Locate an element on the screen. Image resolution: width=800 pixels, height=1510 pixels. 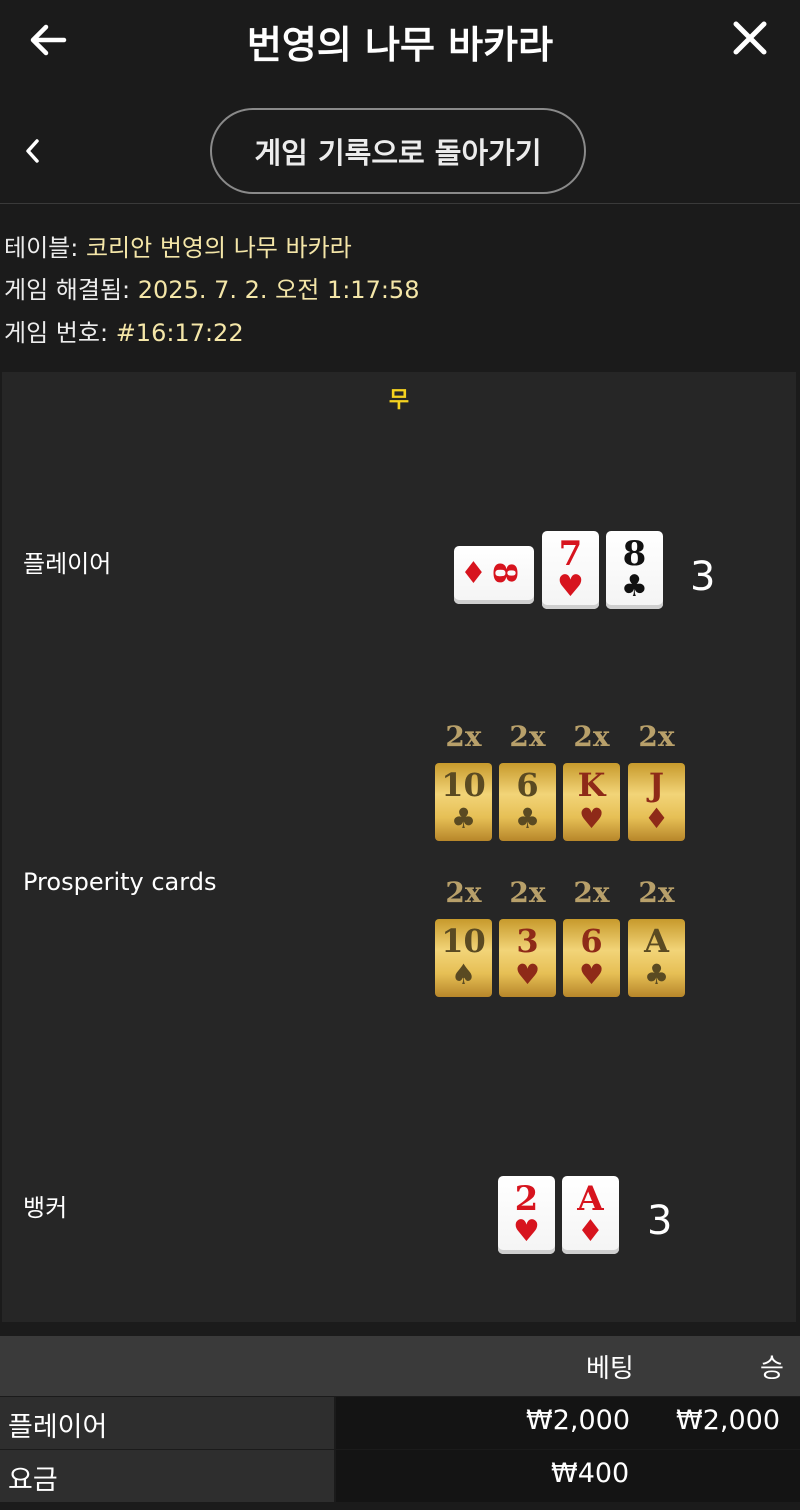
page-title: 번영의 나무 바카라 is located at coordinates (400, 45).